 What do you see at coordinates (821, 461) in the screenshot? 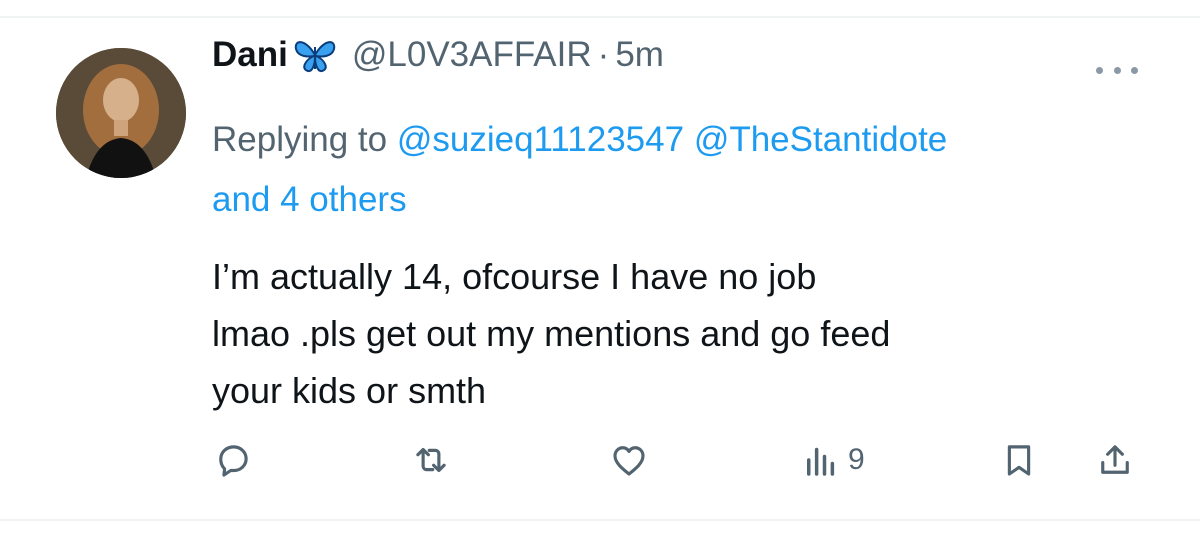
I see `views-icon` at bounding box center [821, 461].